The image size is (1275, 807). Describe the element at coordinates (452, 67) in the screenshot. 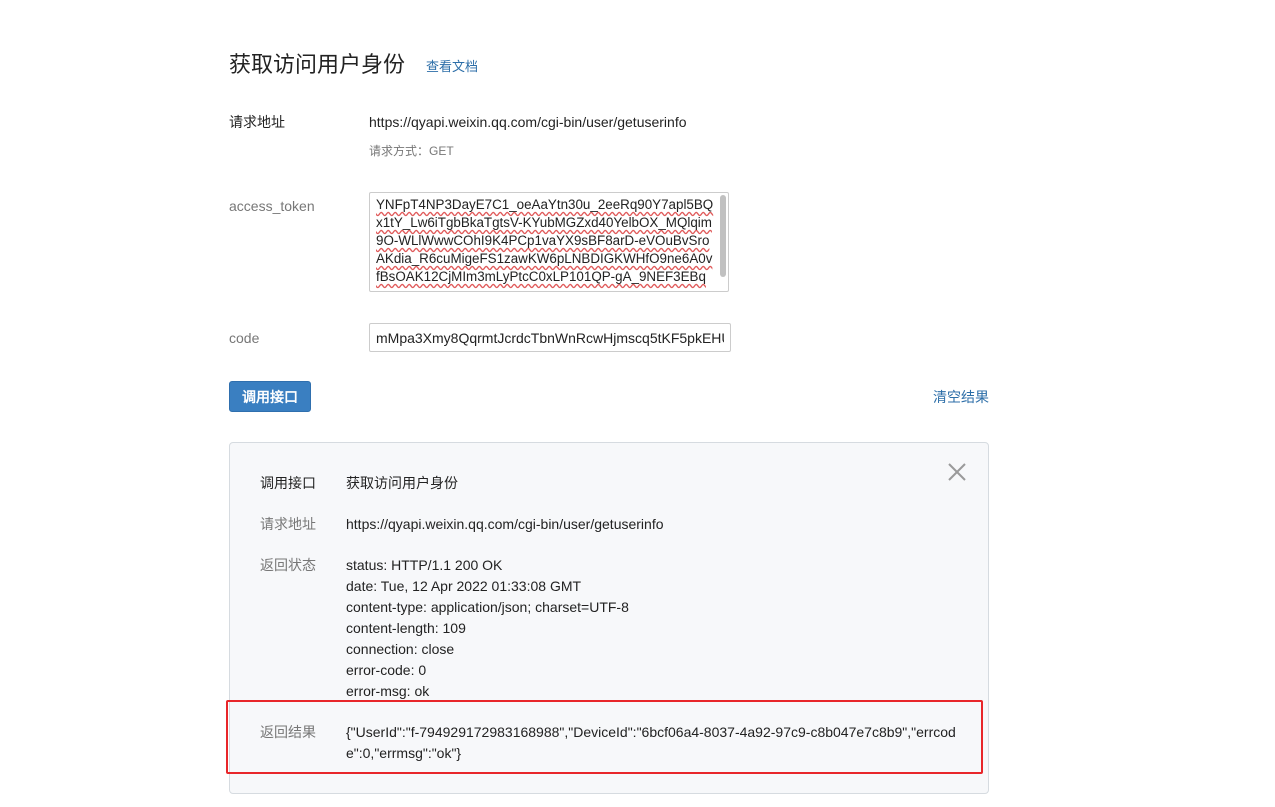

I see `view-docs-link: 查看文档` at that location.